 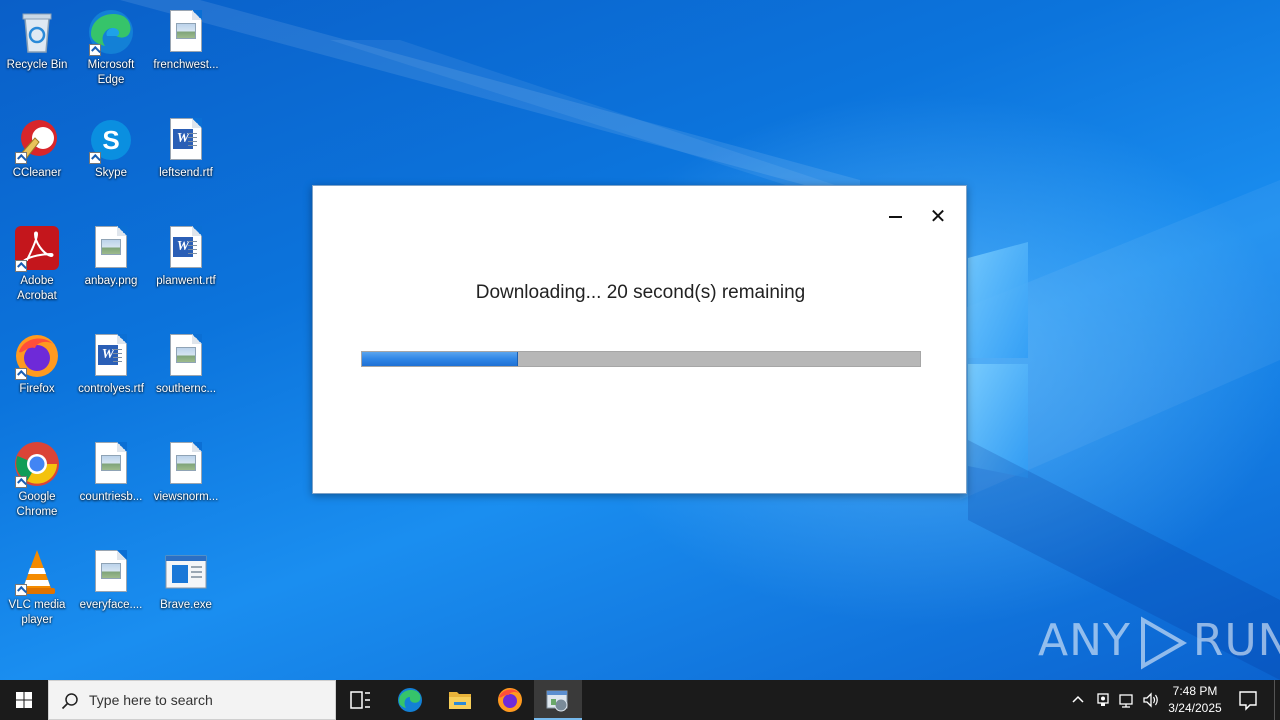 What do you see at coordinates (641, 359) in the screenshot?
I see `download-progress-bar` at bounding box center [641, 359].